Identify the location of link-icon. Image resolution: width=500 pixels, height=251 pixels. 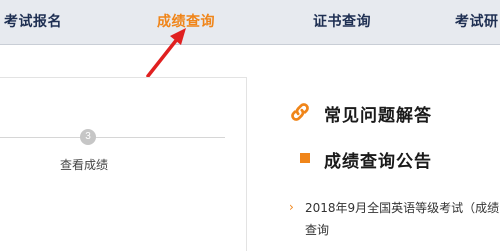
(300, 112).